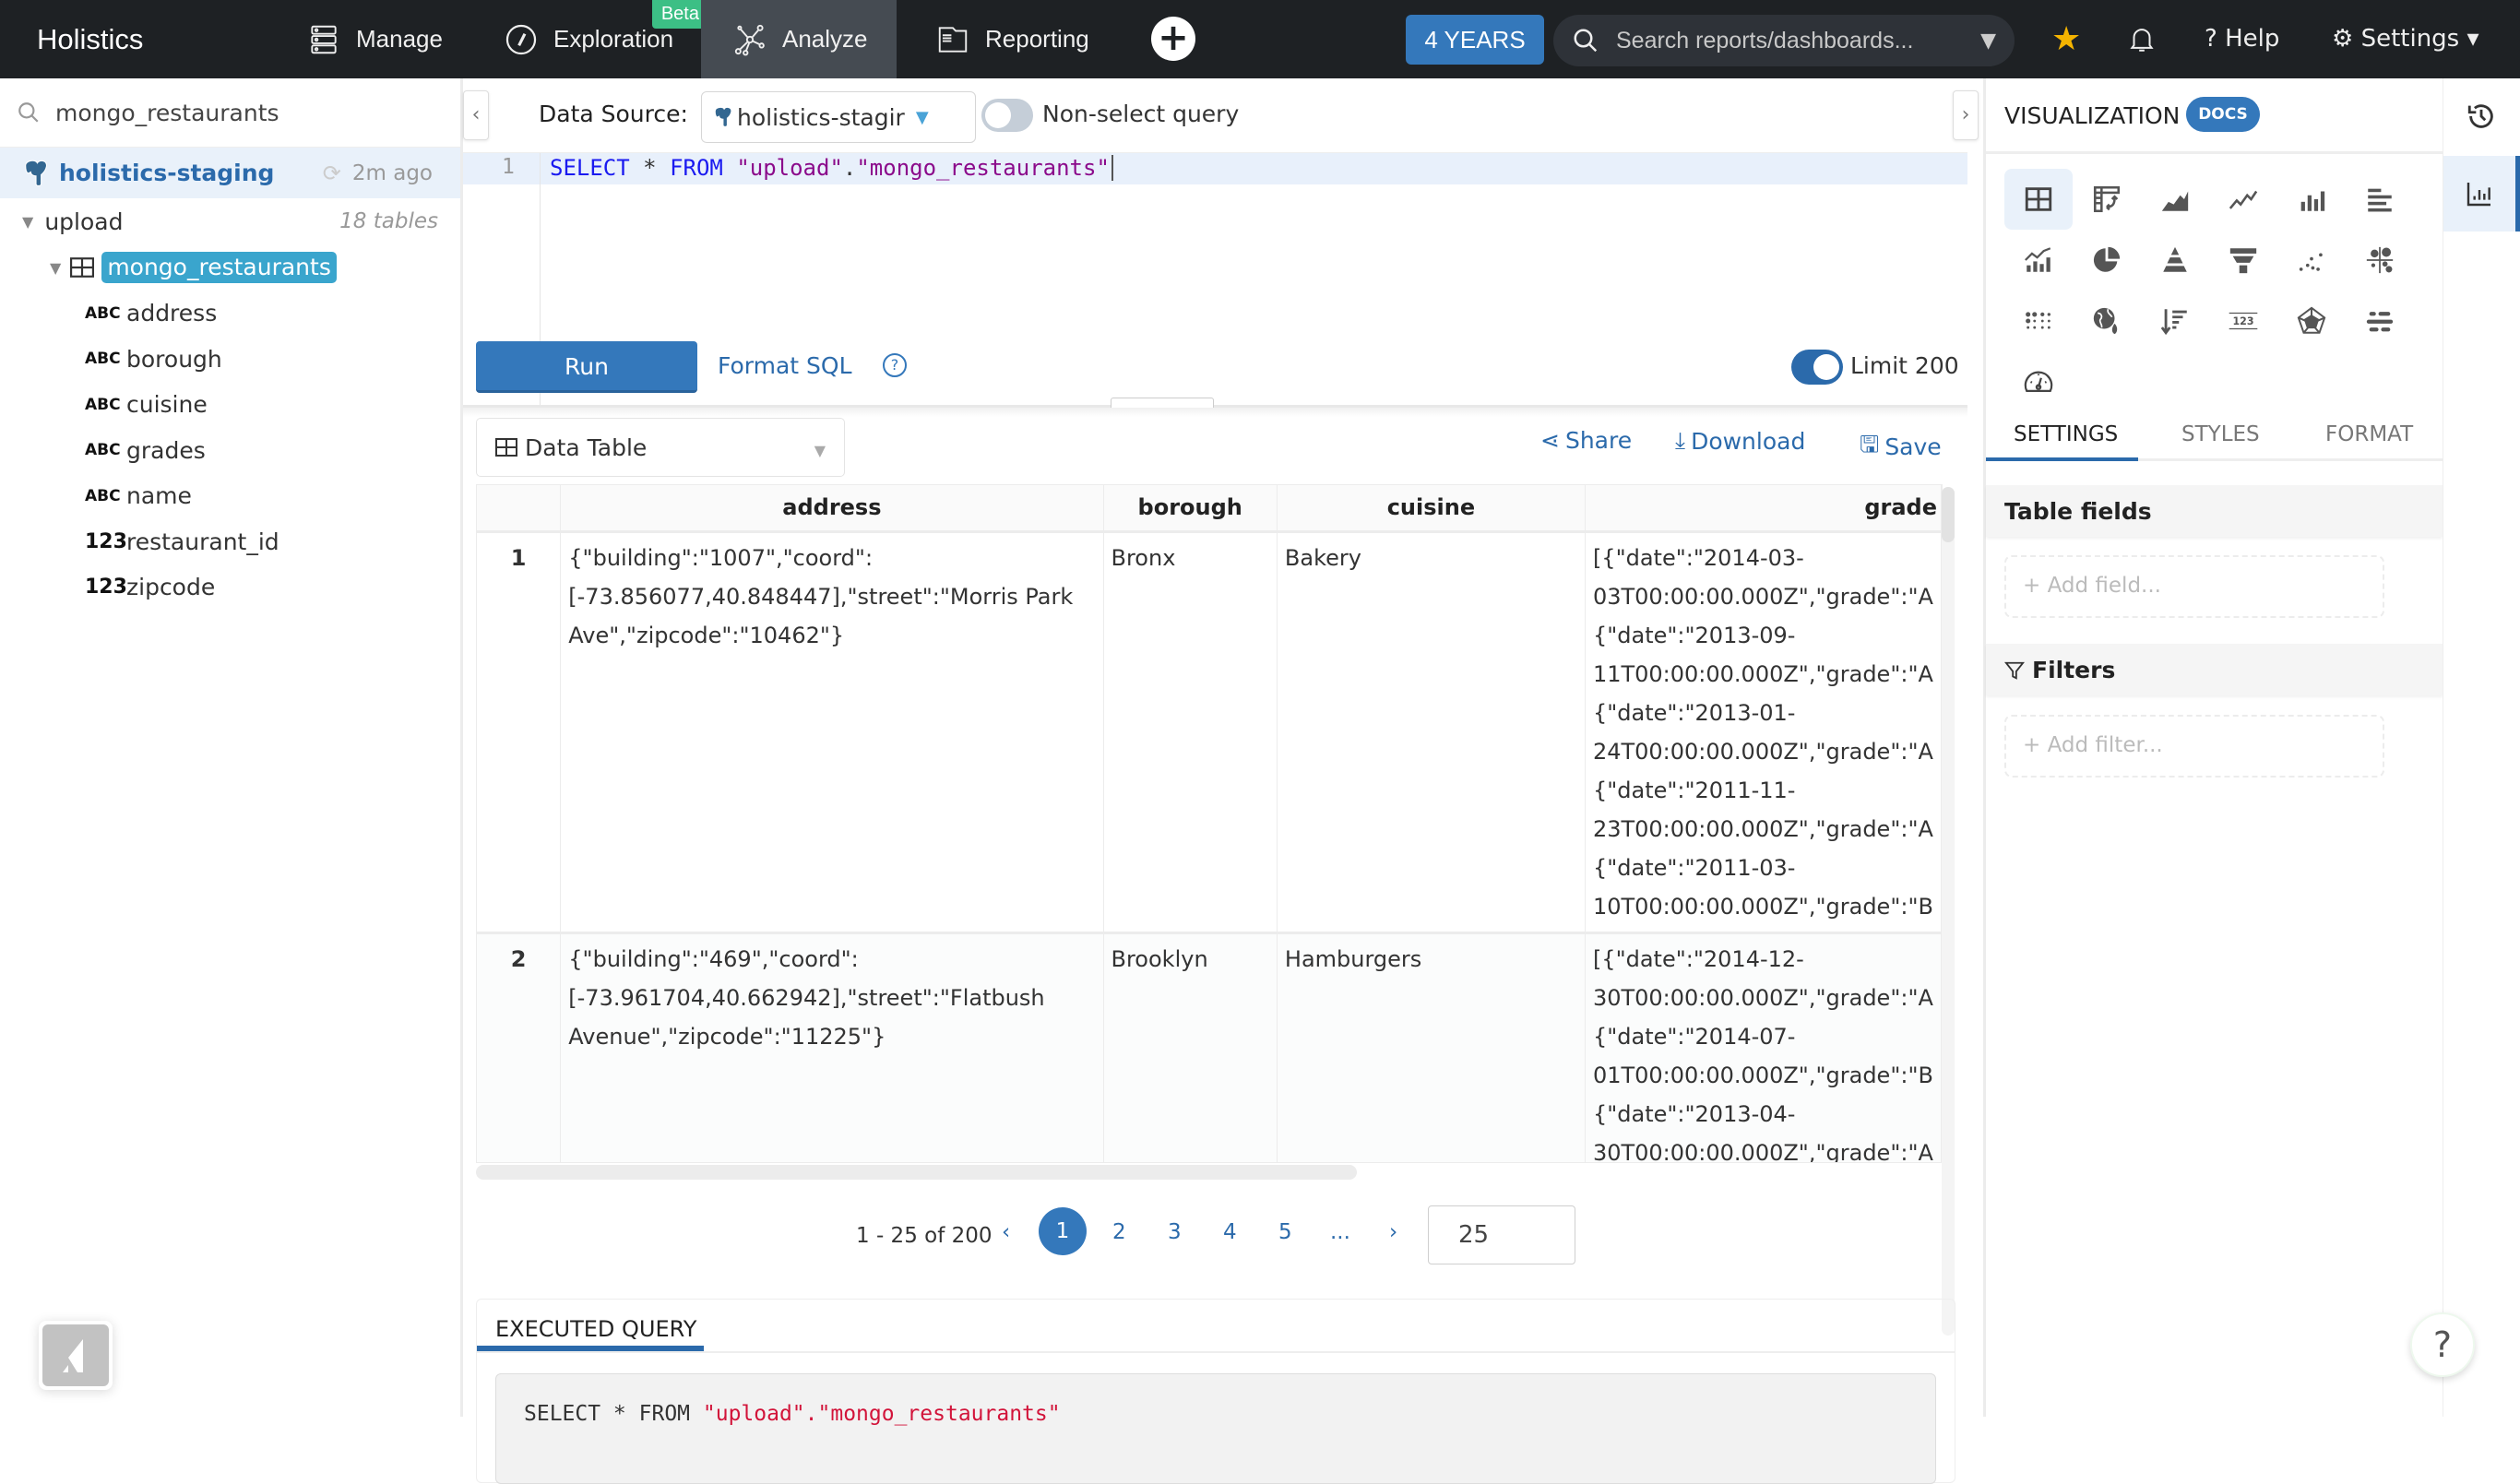 The image size is (2520, 1484). What do you see at coordinates (1817, 367) in the screenshot?
I see `limit-toggle` at bounding box center [1817, 367].